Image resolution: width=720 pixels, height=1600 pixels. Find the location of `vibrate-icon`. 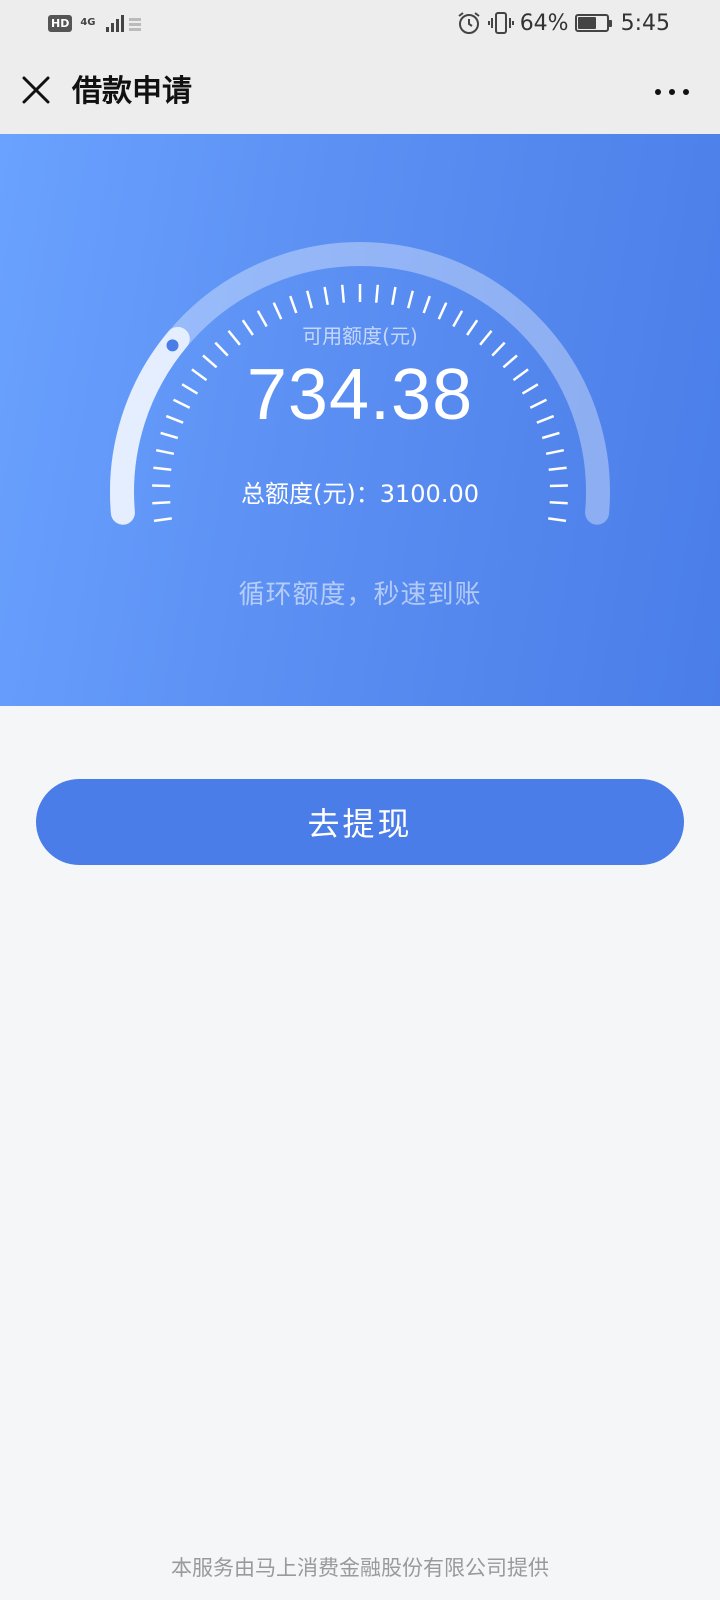

vibrate-icon is located at coordinates (500, 23).